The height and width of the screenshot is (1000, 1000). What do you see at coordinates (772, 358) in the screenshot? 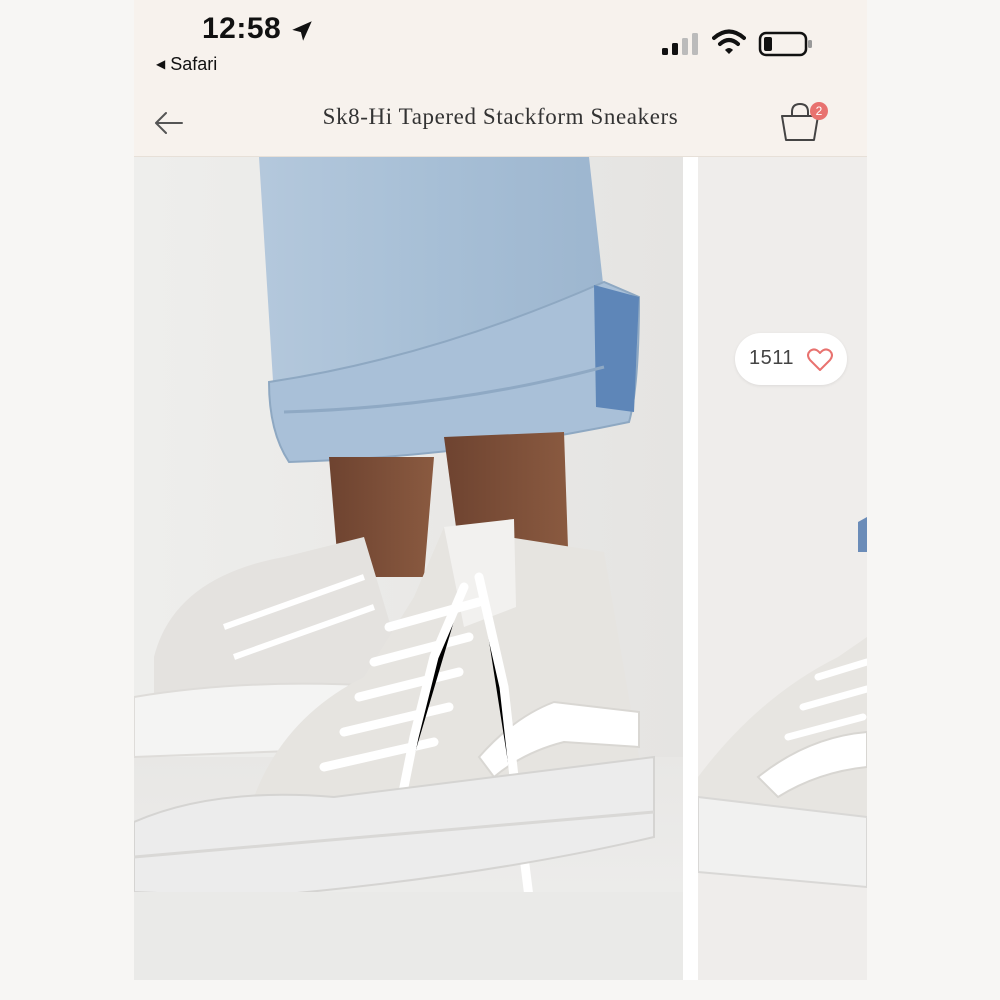
I see `like-count: 1511` at bounding box center [772, 358].